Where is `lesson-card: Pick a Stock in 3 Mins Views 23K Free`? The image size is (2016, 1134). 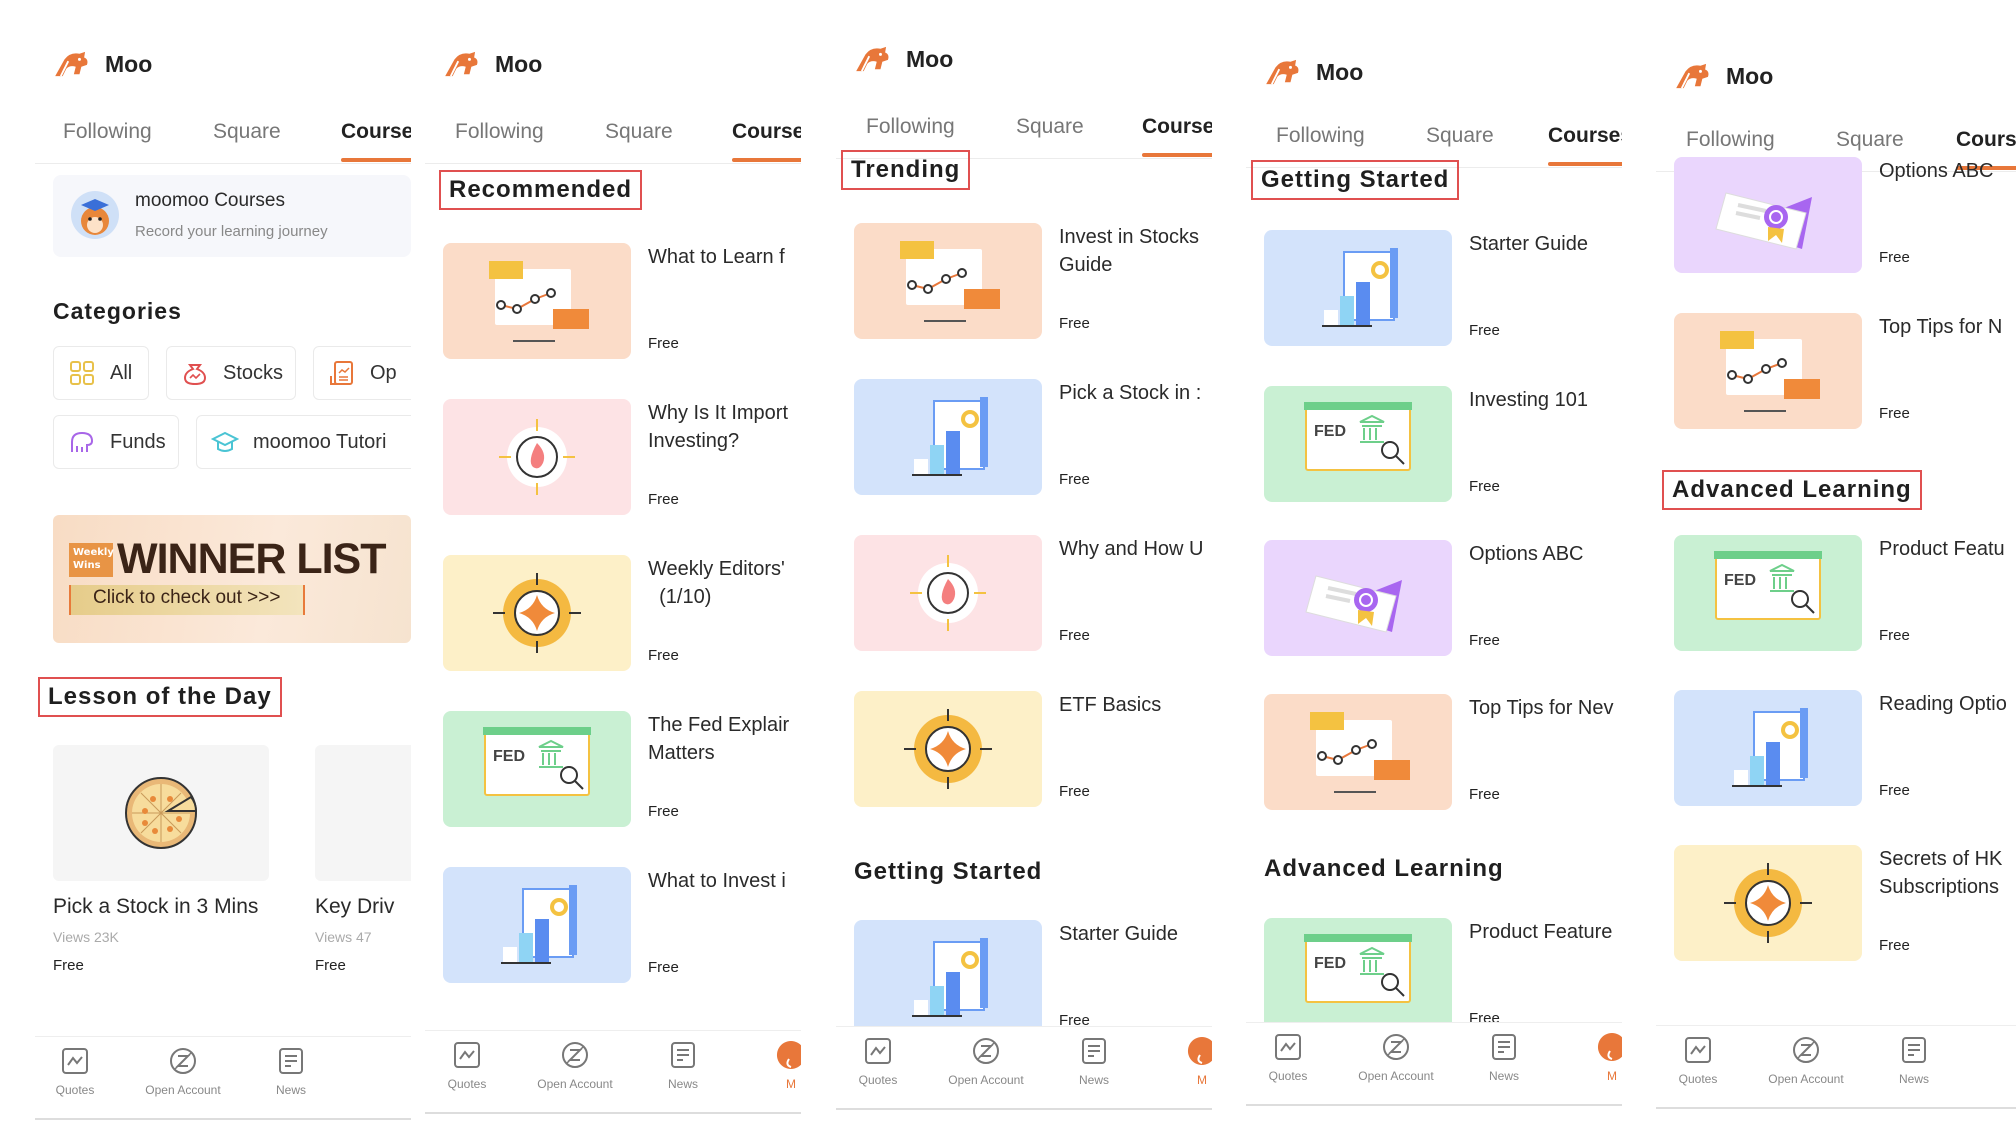 lesson-card: Pick a Stock in 3 Mins Views 23K Free is located at coordinates (161, 859).